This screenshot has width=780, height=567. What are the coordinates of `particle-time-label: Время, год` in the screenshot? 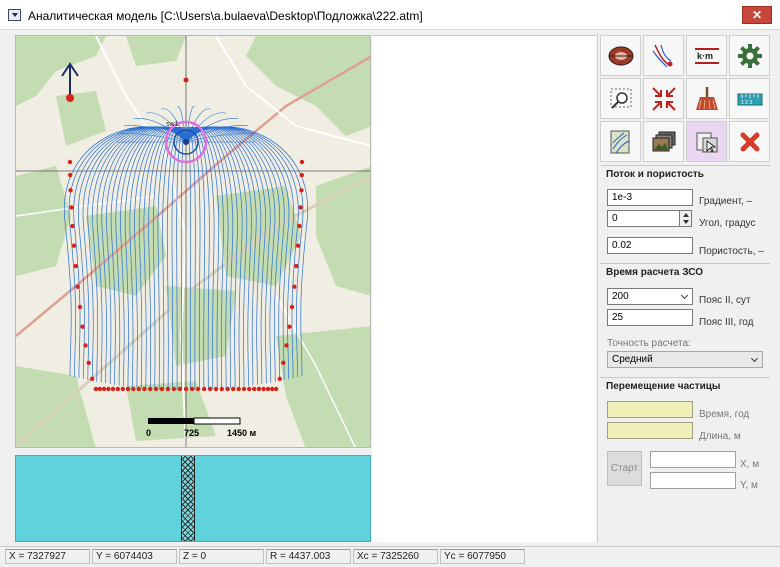 It's located at (724, 414).